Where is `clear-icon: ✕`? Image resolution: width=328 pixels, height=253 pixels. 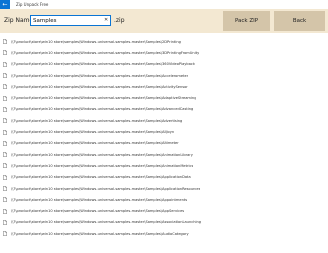 clear-icon: ✕ is located at coordinates (106, 20).